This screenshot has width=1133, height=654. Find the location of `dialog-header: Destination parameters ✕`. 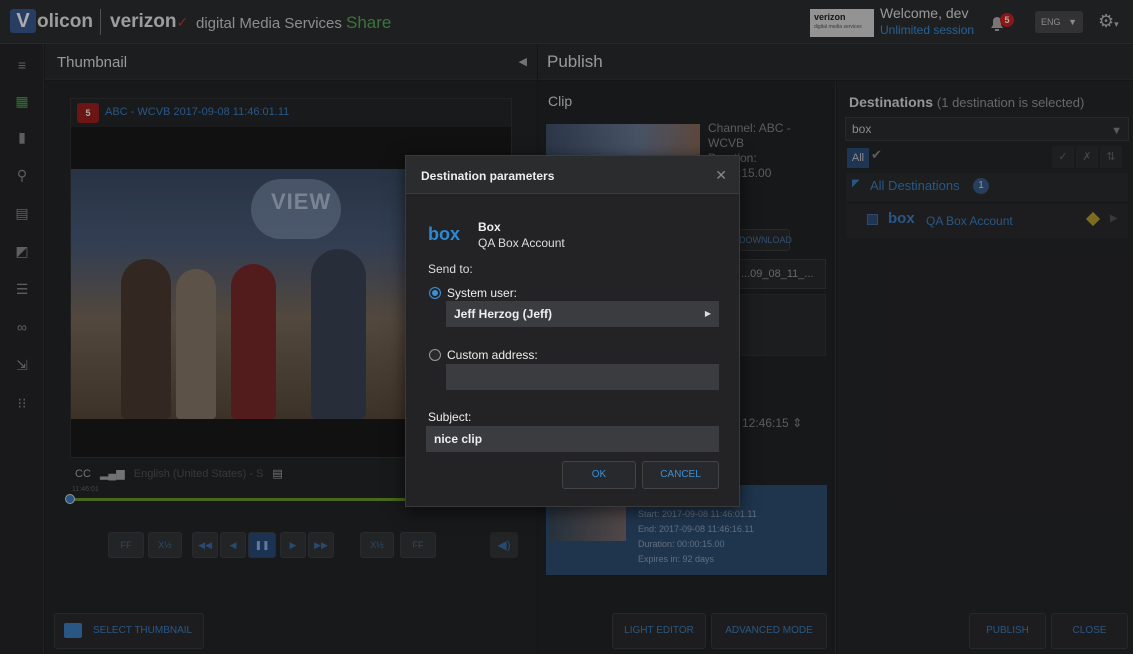

dialog-header: Destination parameters ✕ is located at coordinates (572, 175).